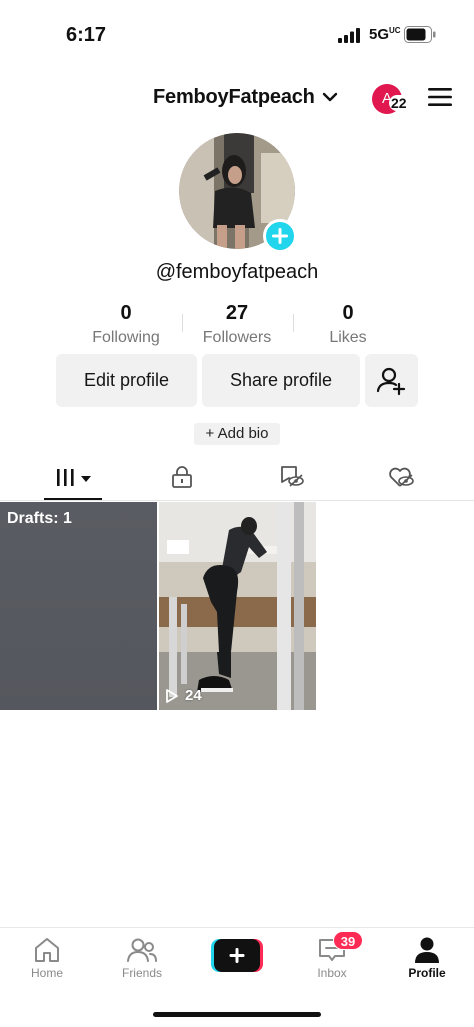  Describe the element at coordinates (237, 955) in the screenshot. I see `create-button` at that location.